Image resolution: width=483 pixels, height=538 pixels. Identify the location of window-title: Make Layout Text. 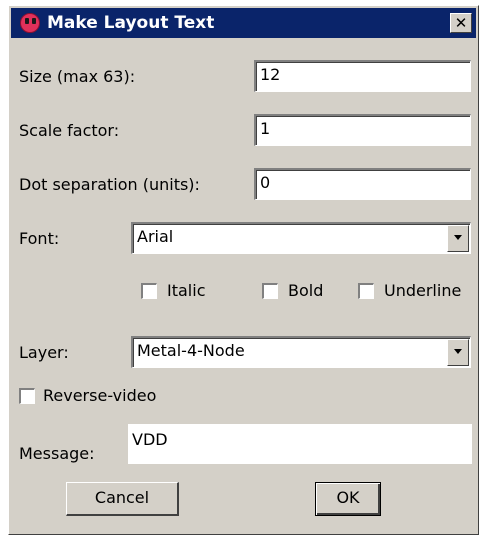
(131, 23).